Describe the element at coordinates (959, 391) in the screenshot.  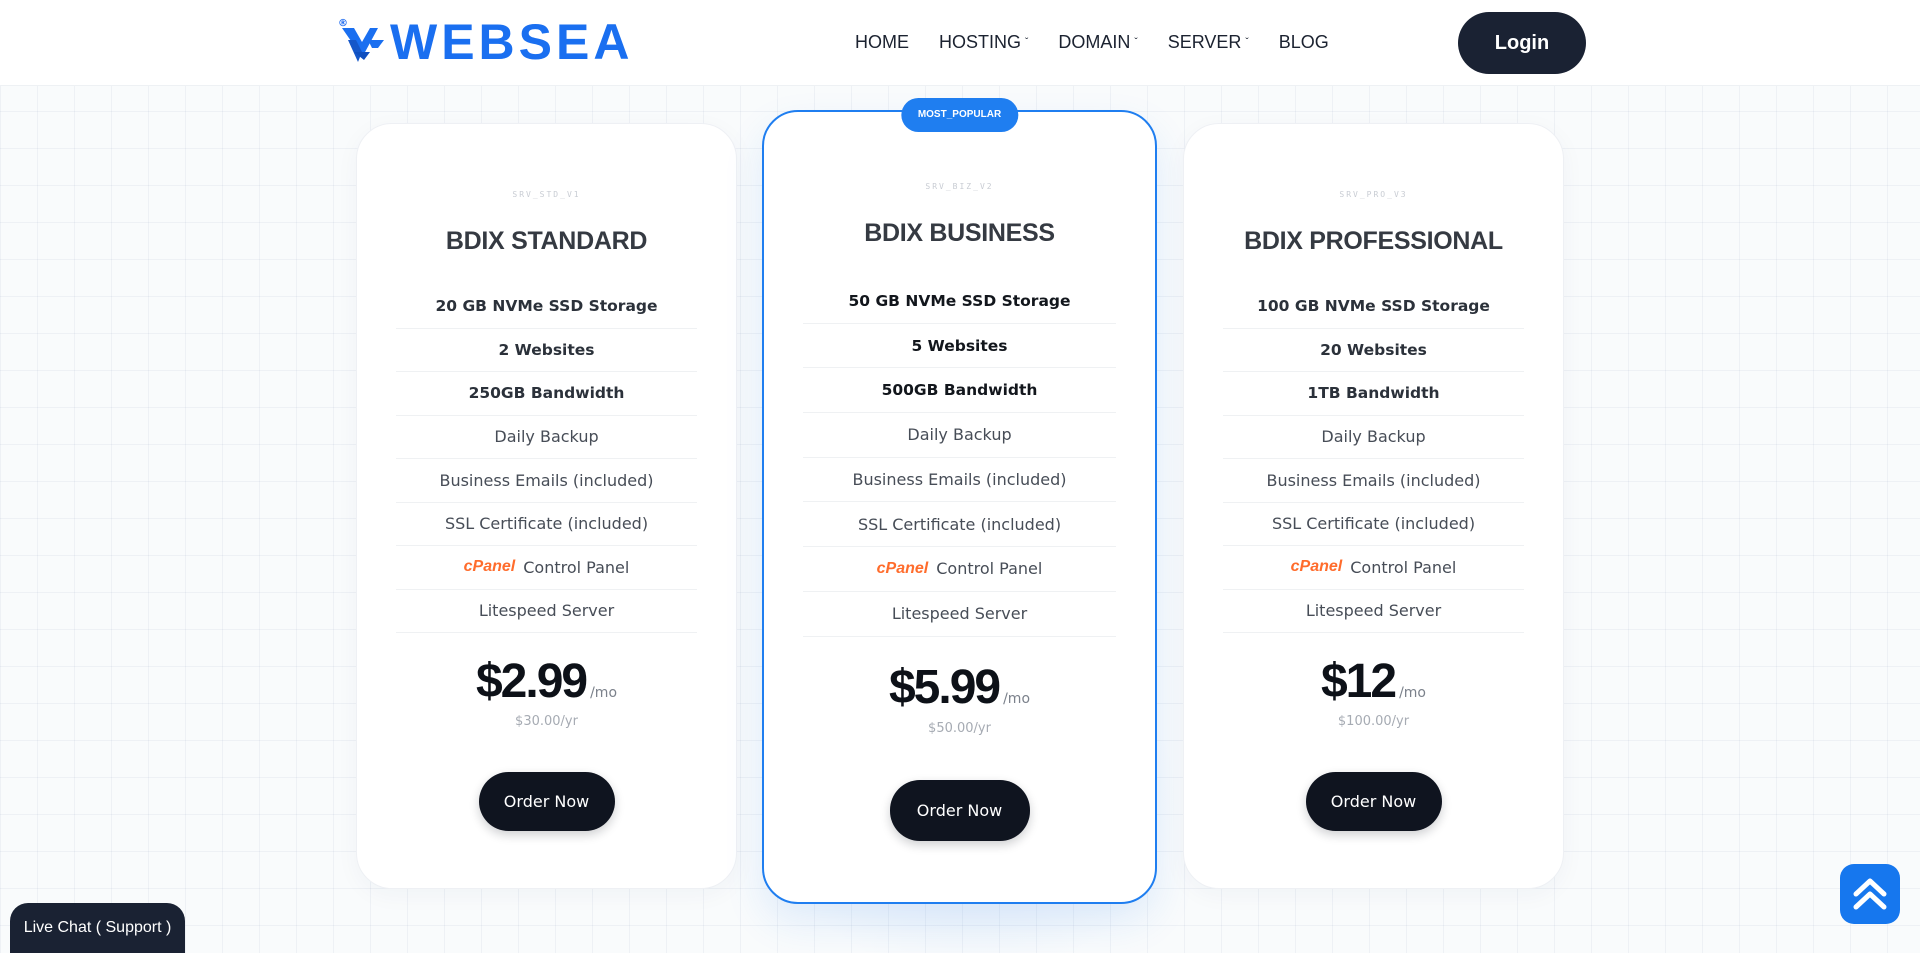
I see `feature-item: 500GB Bandwidth` at that location.